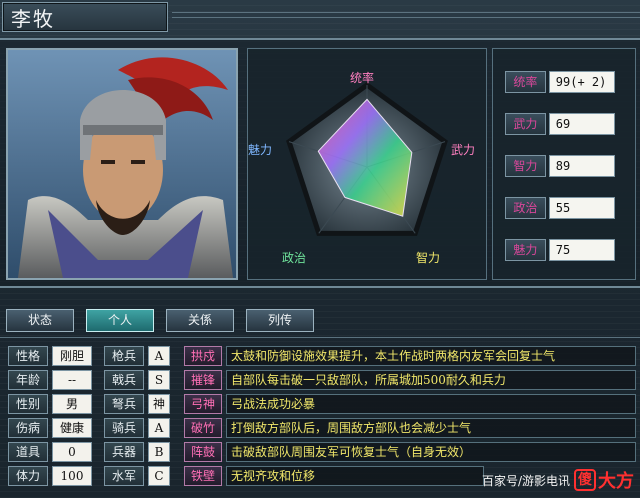  I want to click on aptitude-label: 水军, so click(124, 476).